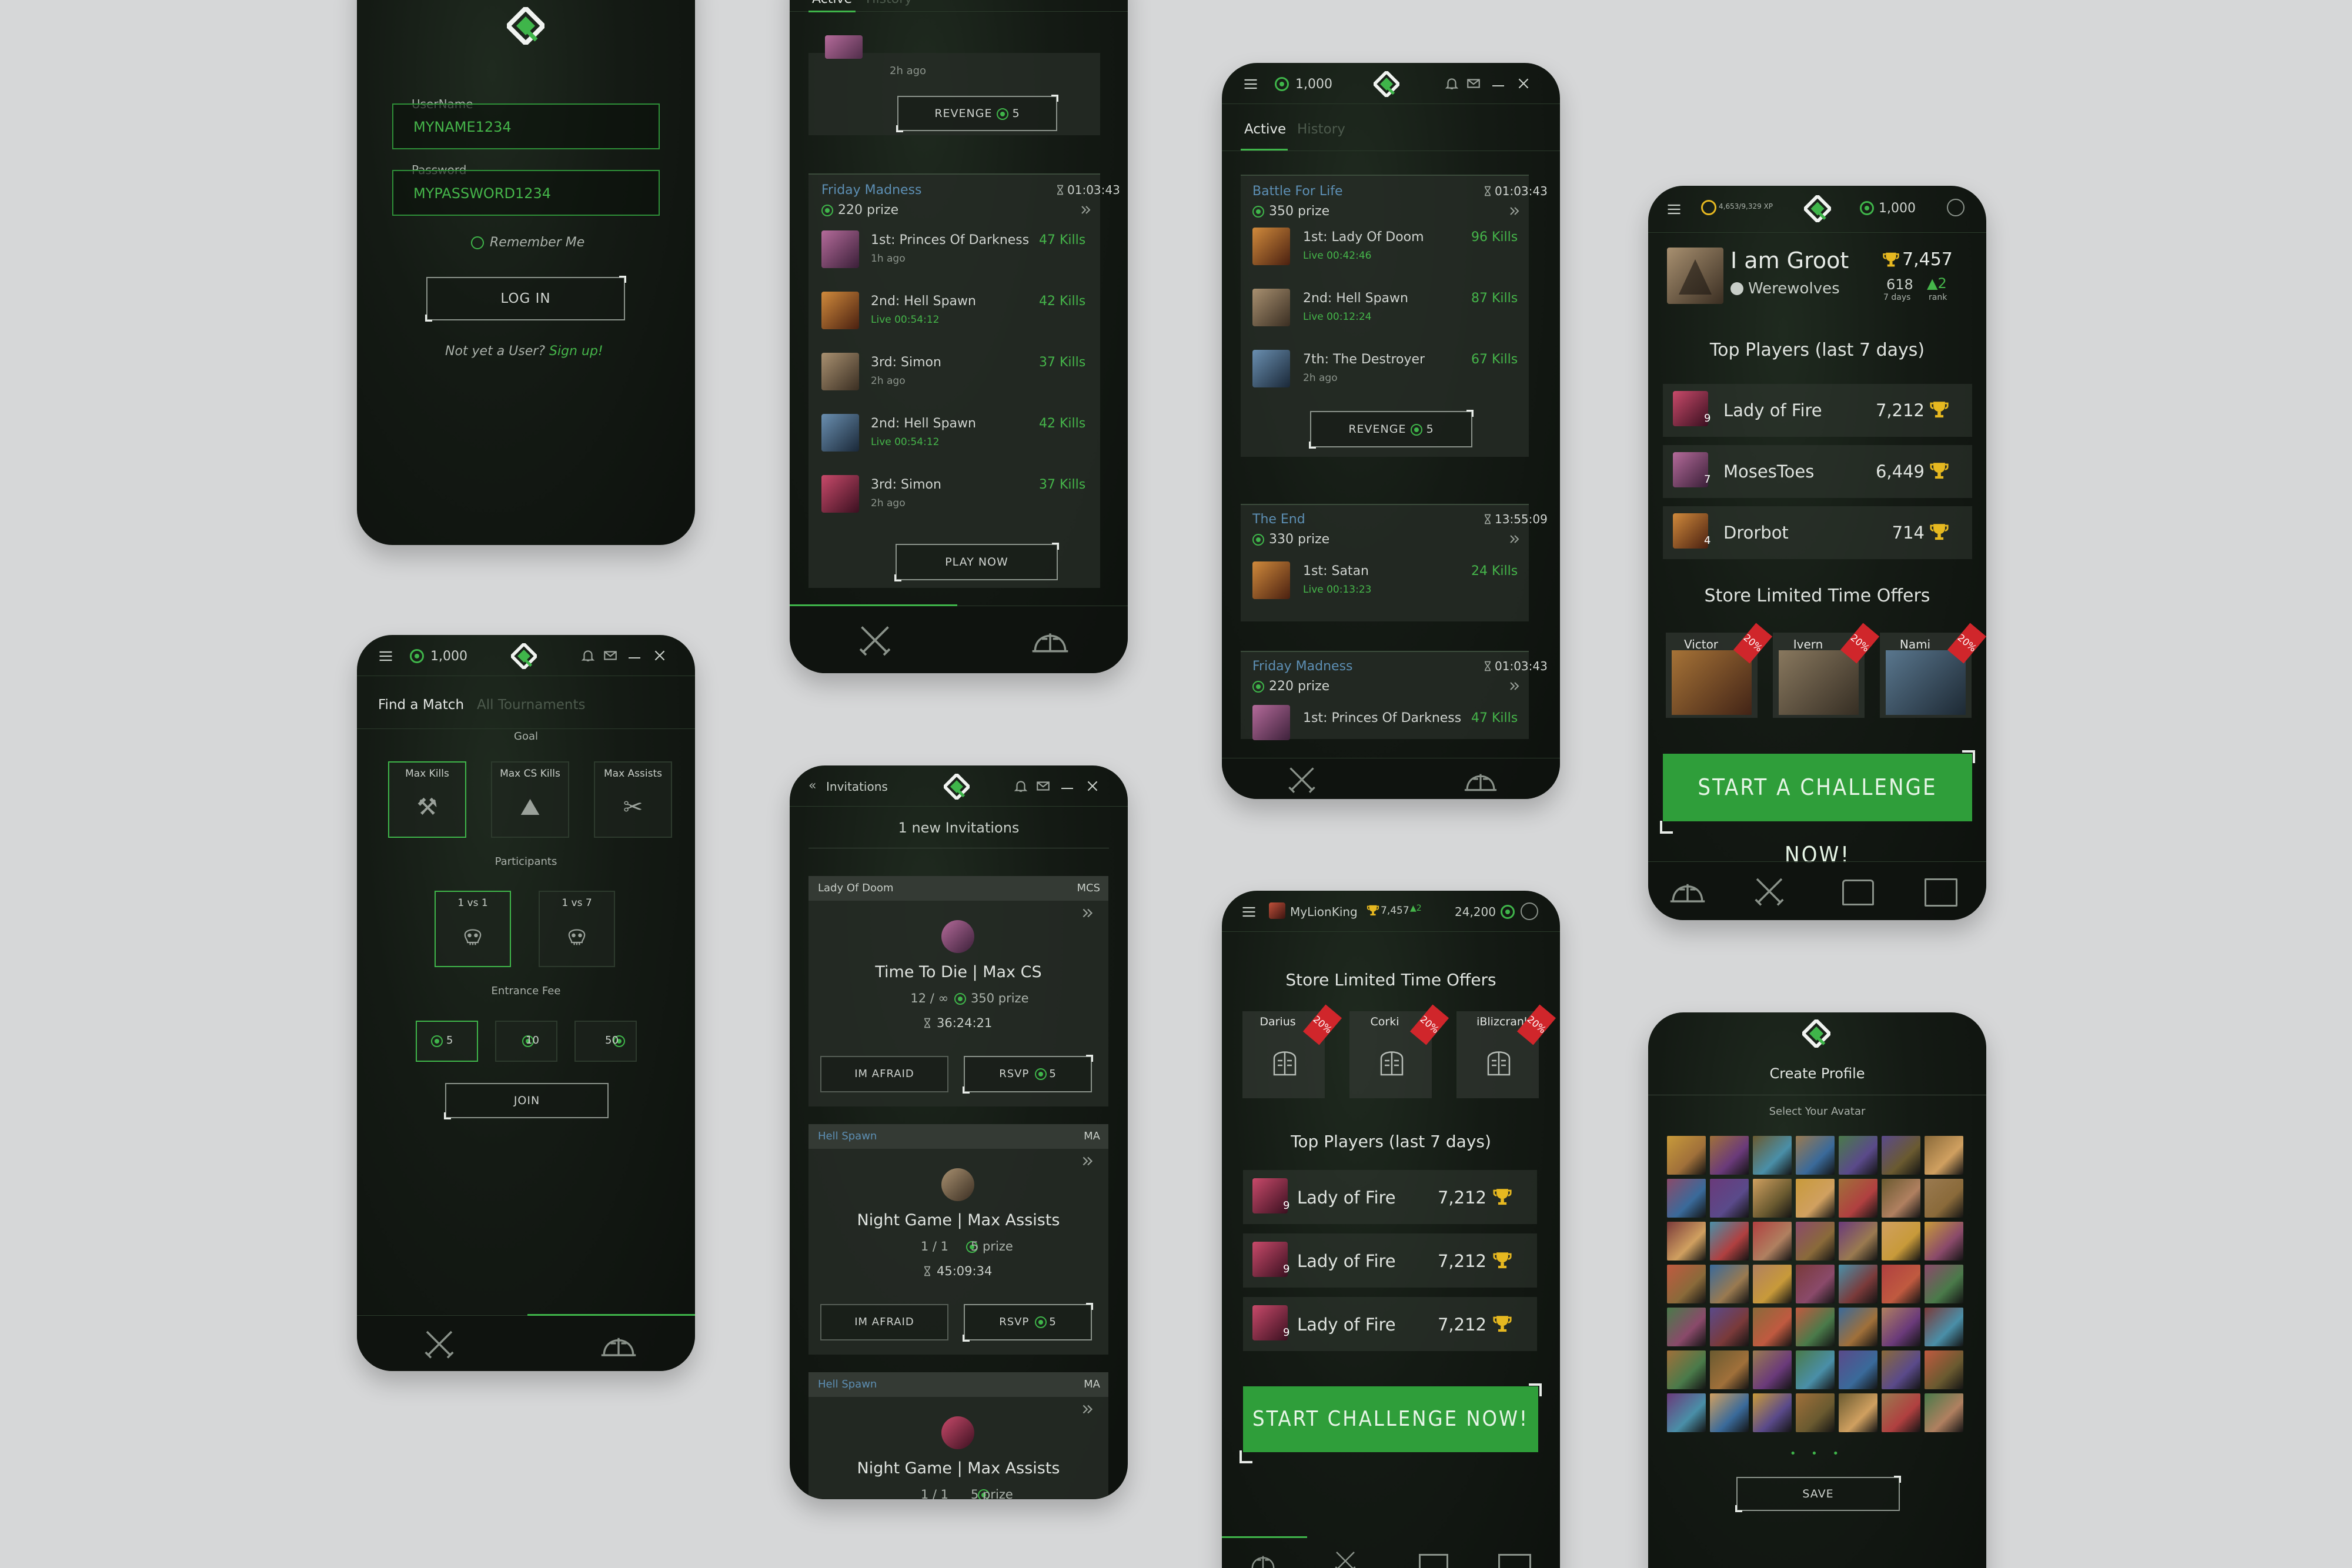 The height and width of the screenshot is (1568, 2352). I want to click on save-button: SAVE, so click(1818, 1494).